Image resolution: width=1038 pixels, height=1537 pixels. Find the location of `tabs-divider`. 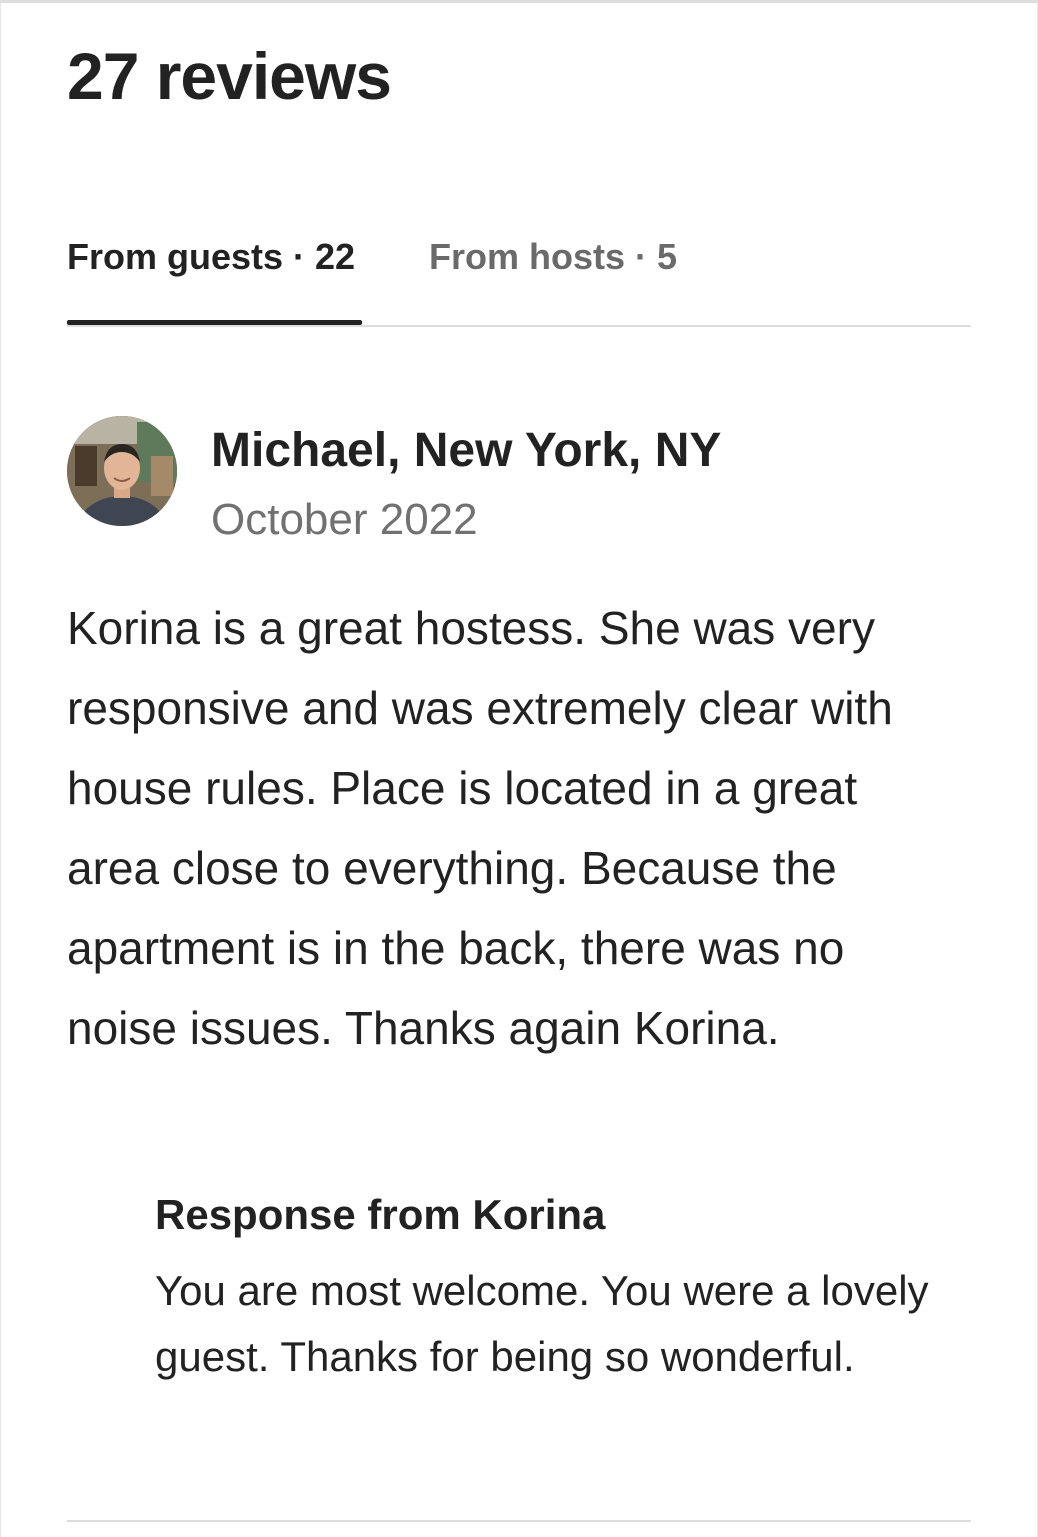

tabs-divider is located at coordinates (519, 326).